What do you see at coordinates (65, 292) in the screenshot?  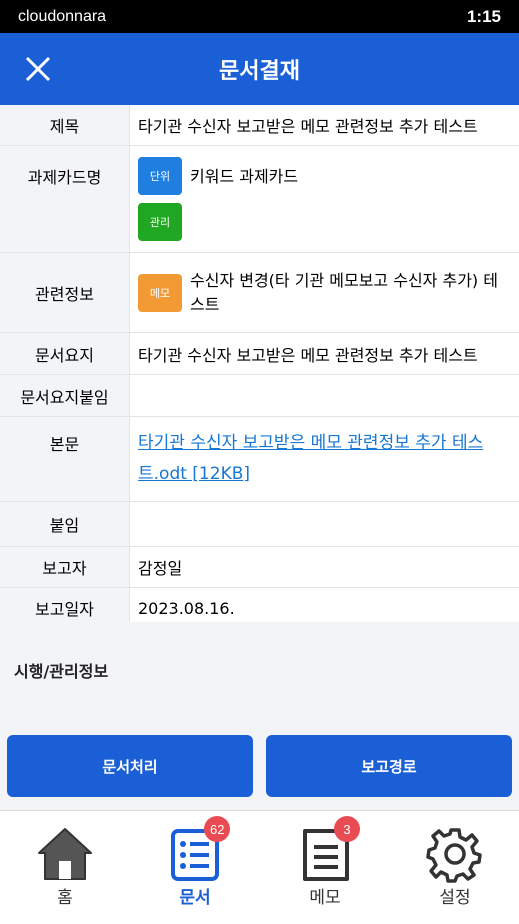 I see `related-label: 관련정보` at bounding box center [65, 292].